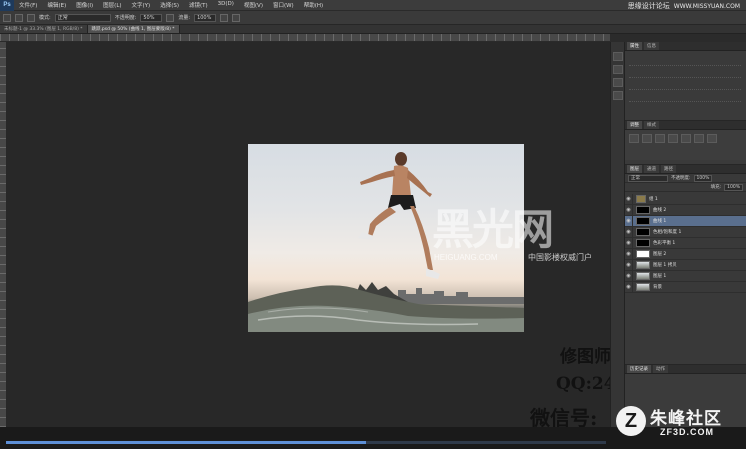  What do you see at coordinates (618, 69) in the screenshot?
I see `actions-panel-icon` at bounding box center [618, 69].